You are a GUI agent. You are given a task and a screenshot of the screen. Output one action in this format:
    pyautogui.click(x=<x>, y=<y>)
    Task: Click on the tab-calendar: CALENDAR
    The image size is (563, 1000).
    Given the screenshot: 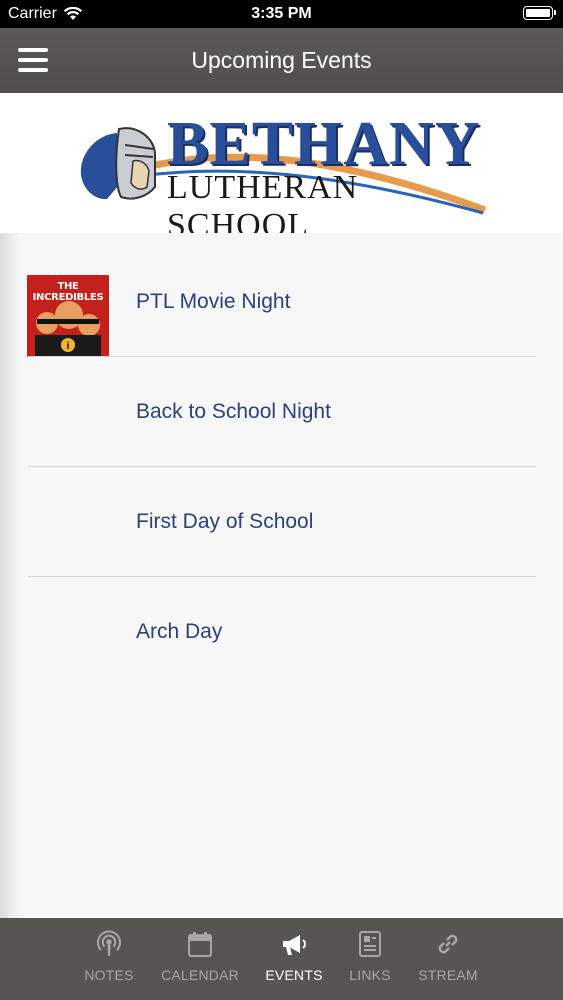 What is the action you would take?
    pyautogui.click(x=200, y=959)
    